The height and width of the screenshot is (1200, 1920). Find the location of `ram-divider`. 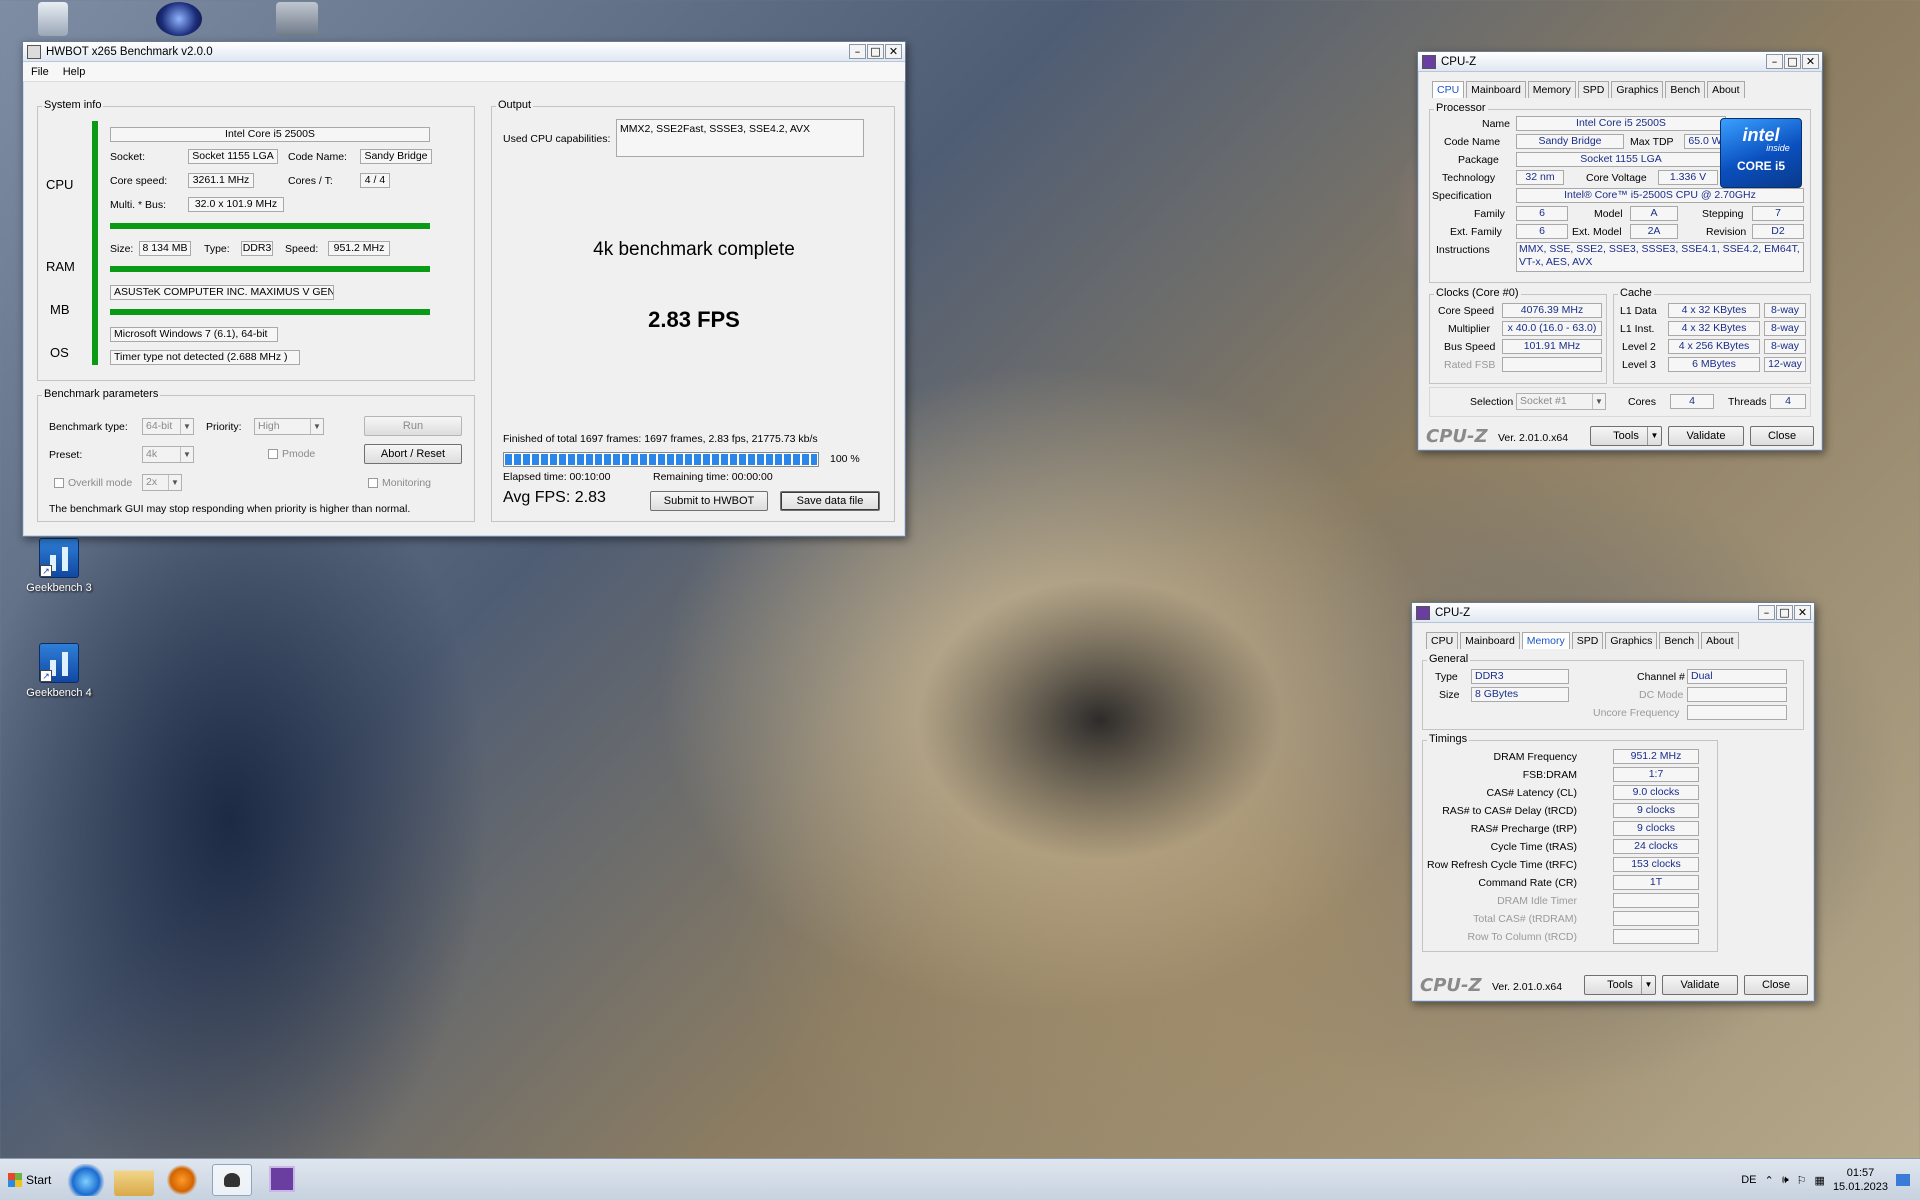

ram-divider is located at coordinates (270, 269).